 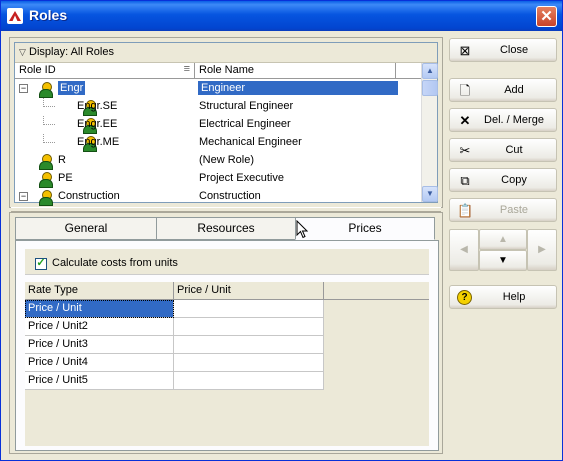 What do you see at coordinates (429, 132) in the screenshot?
I see `roles-scrollbar: ▲ ▼` at bounding box center [429, 132].